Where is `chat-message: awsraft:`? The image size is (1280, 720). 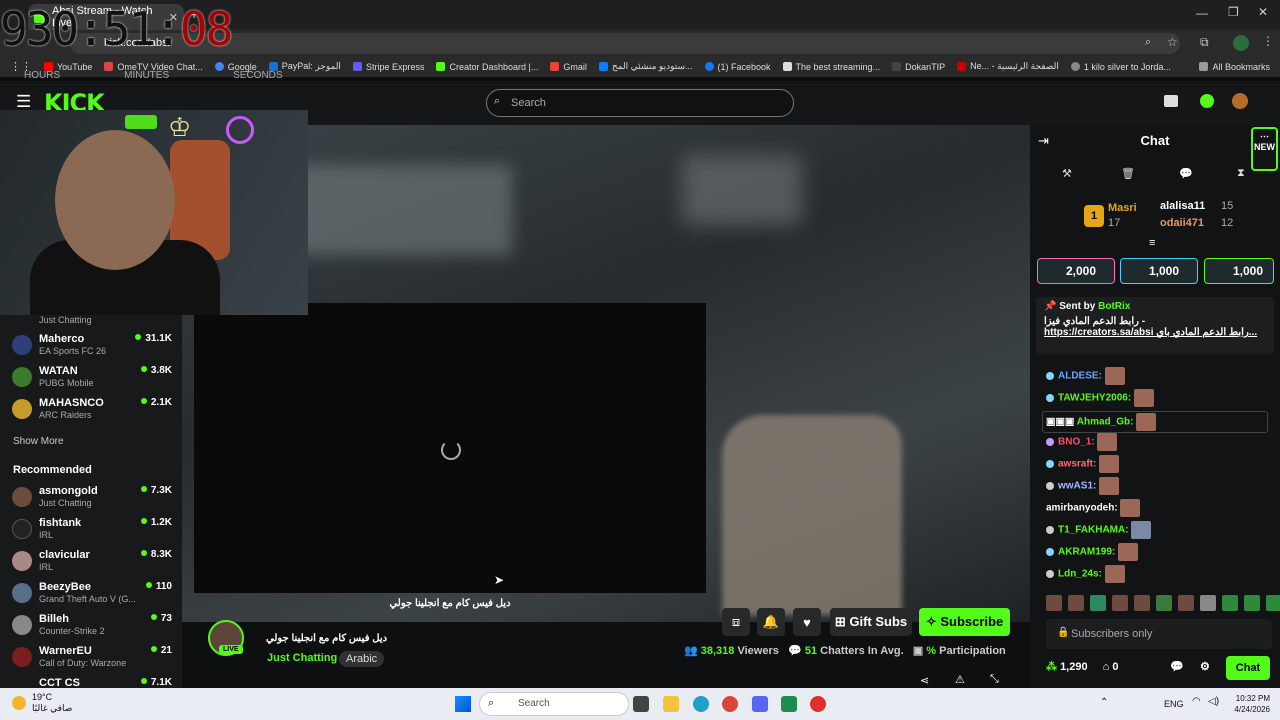
chat-message: awsraft: is located at coordinates (1083, 464).